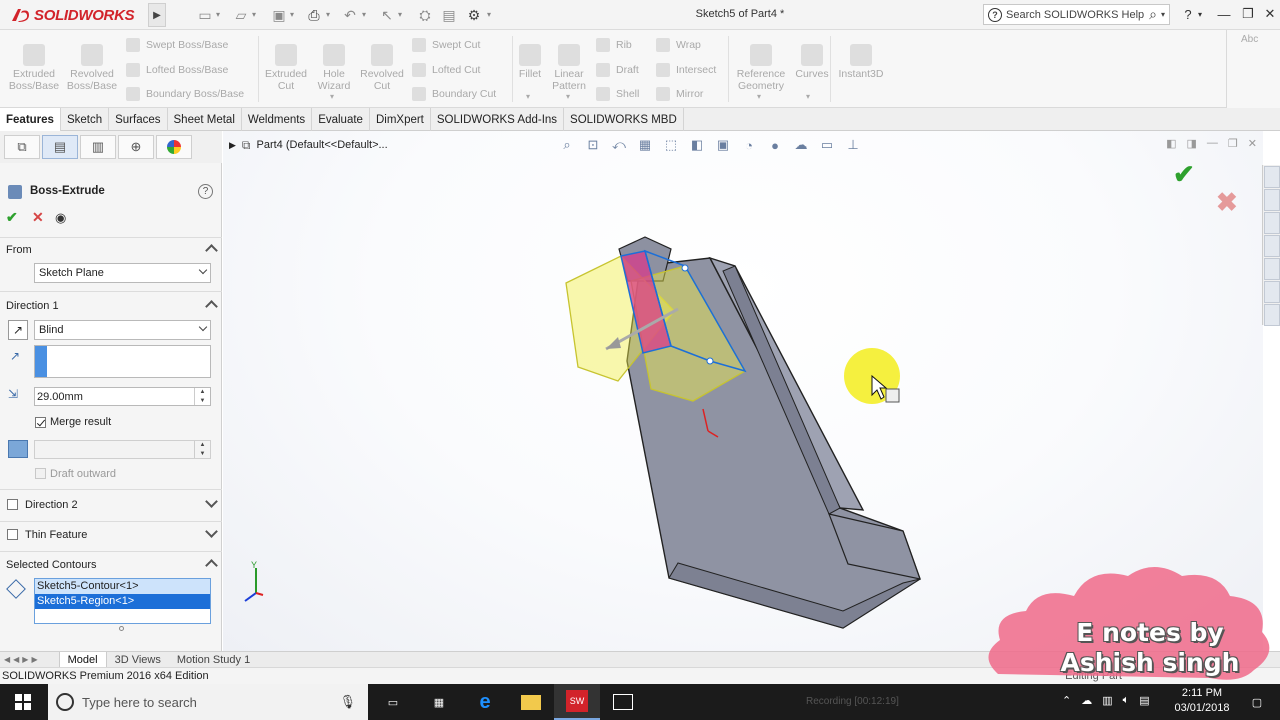 The image size is (1280, 720). What do you see at coordinates (92, 68) in the screenshot?
I see `revolved-boss-button: Revolved Boss/Base` at bounding box center [92, 68].